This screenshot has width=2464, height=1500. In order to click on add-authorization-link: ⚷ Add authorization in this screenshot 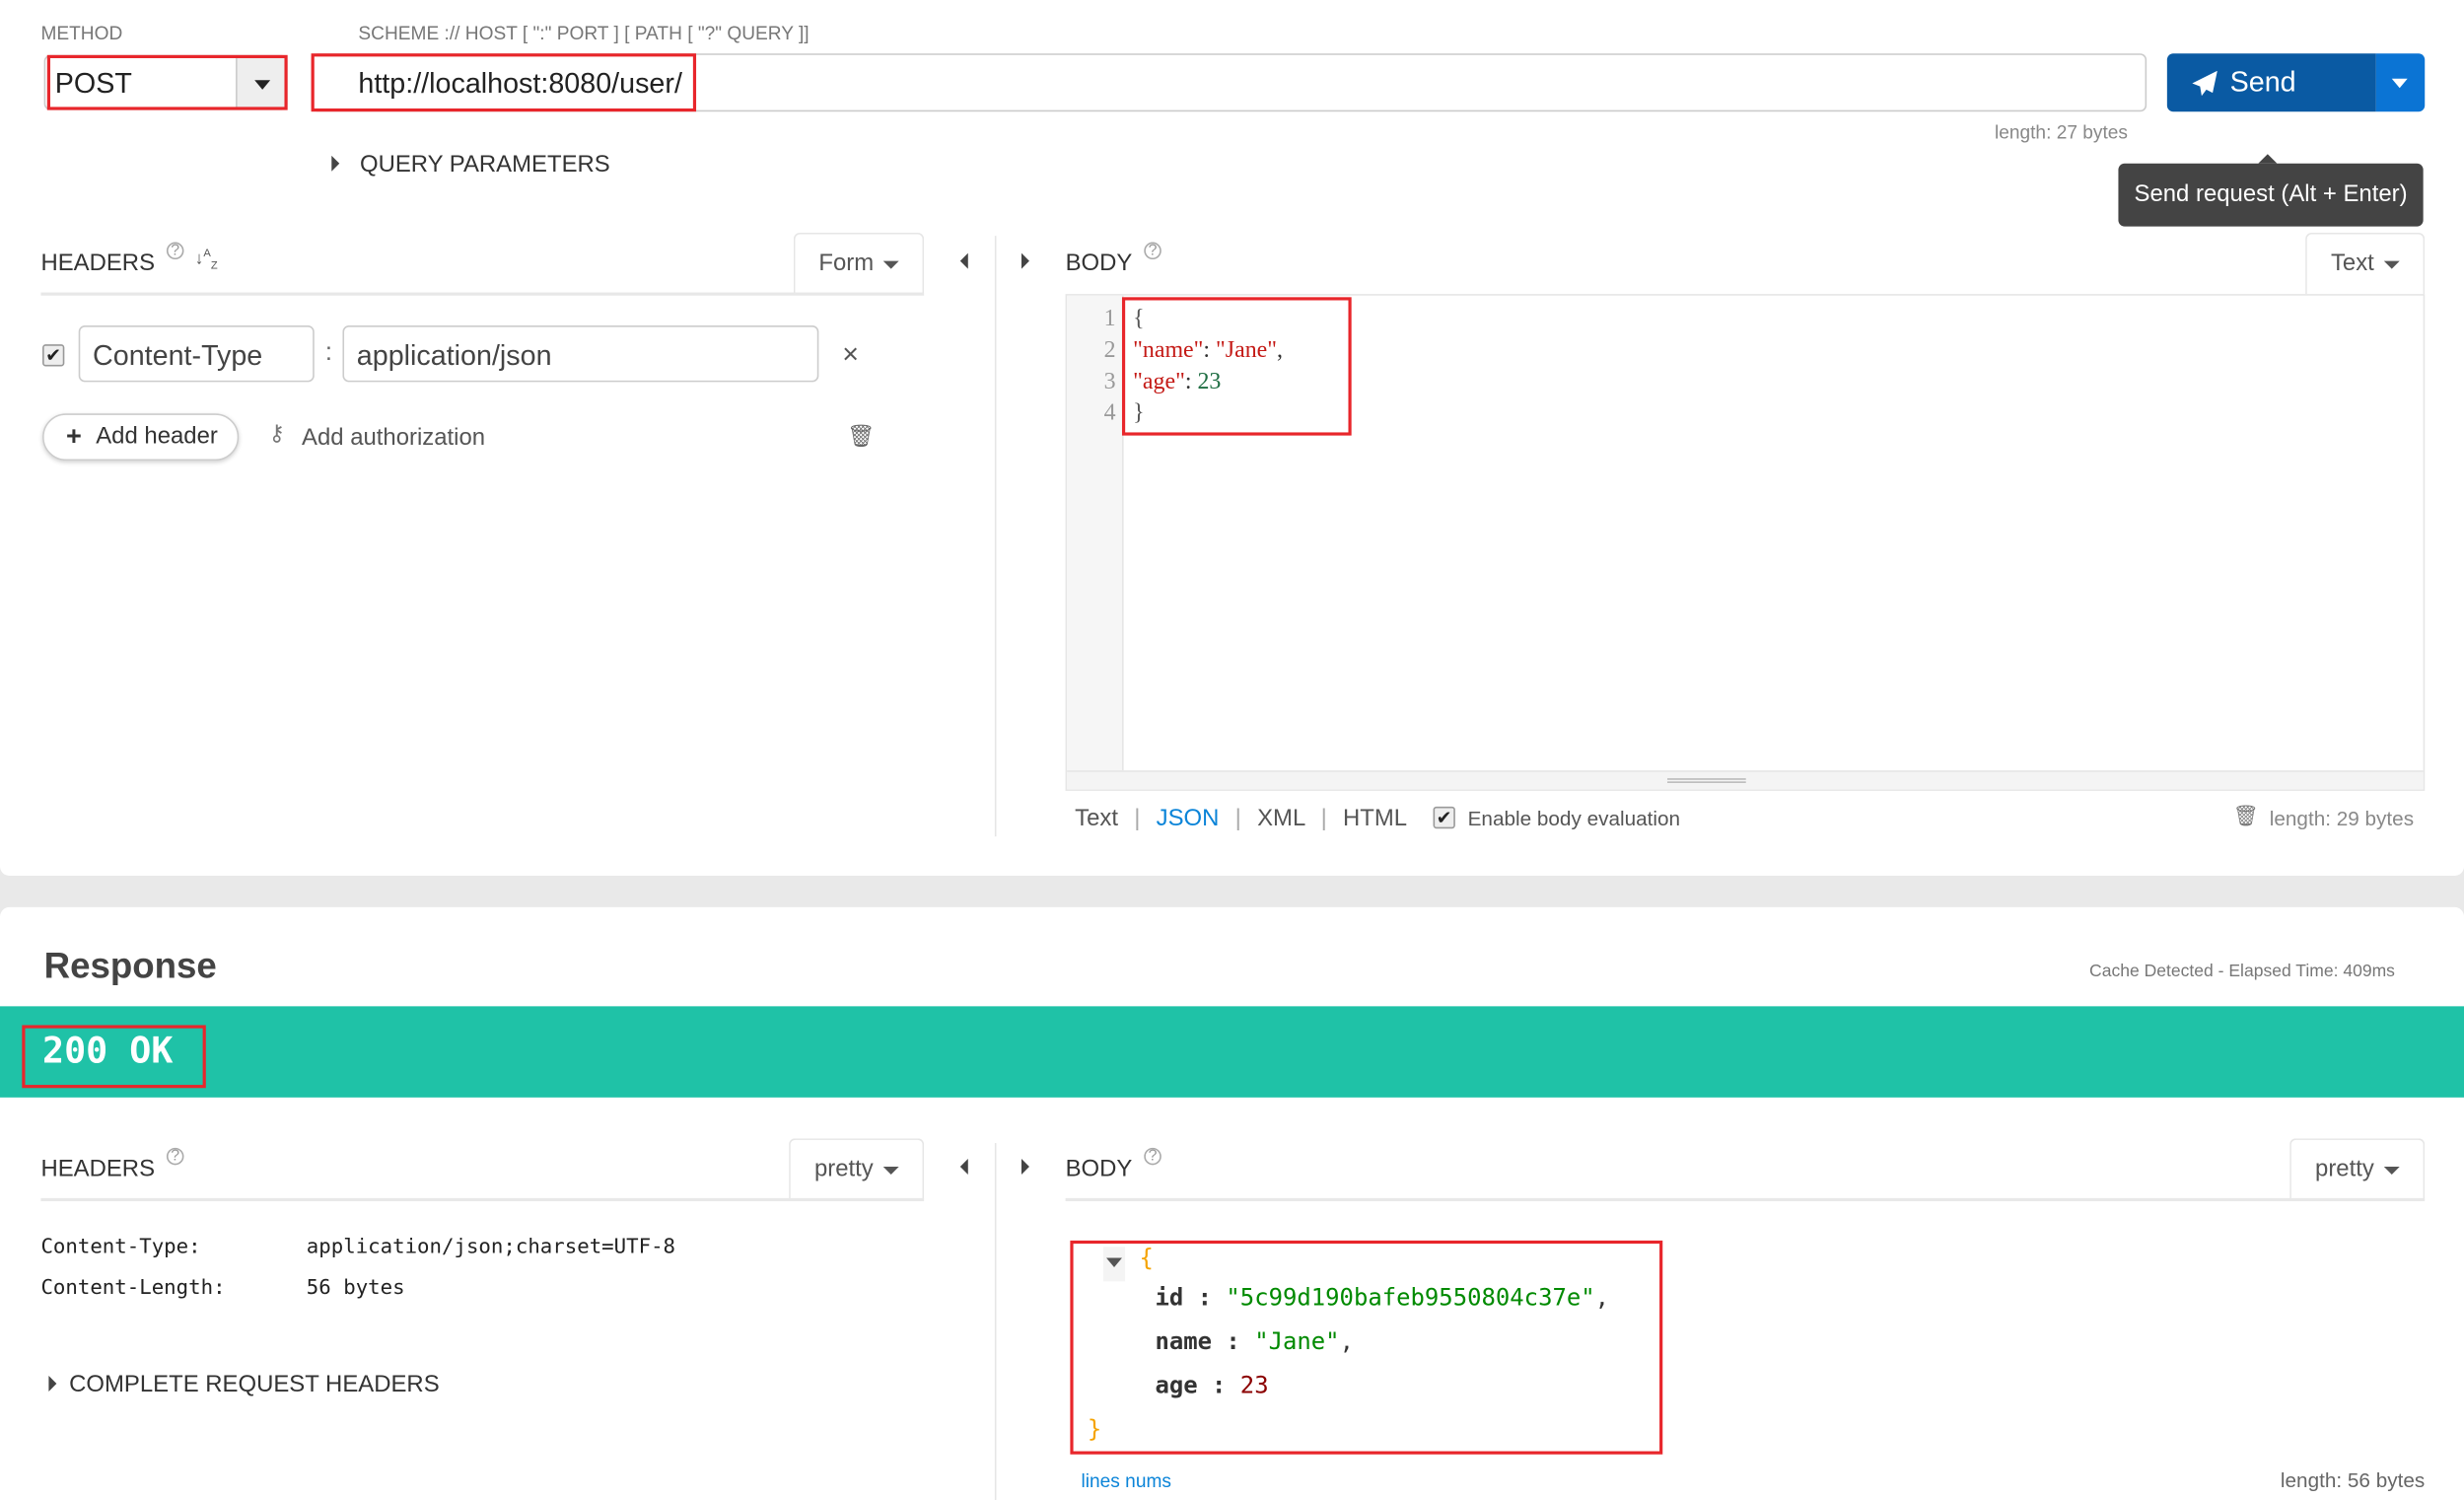, I will do `click(386, 436)`.